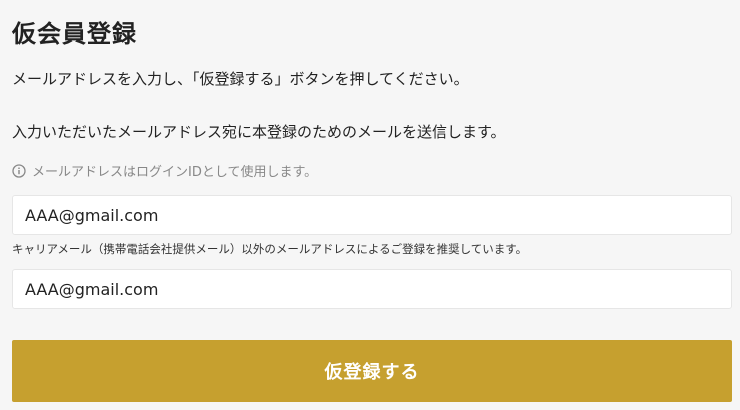 The image size is (740, 410). Describe the element at coordinates (372, 215) in the screenshot. I see `email-input` at that location.